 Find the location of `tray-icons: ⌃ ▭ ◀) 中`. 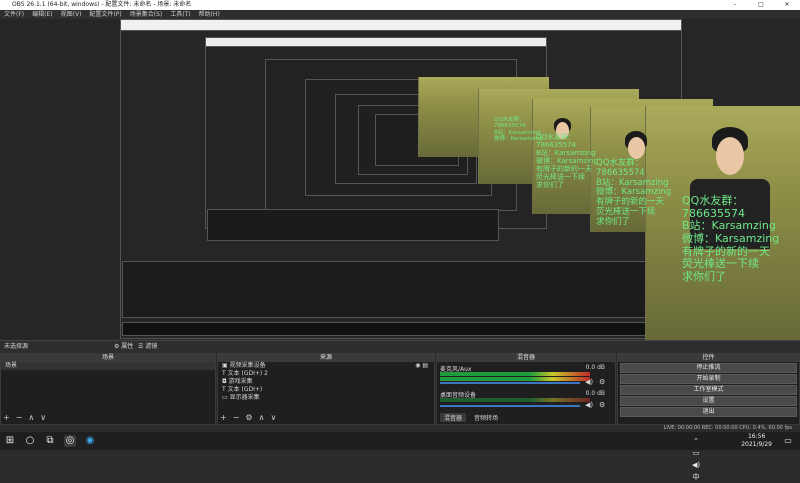

tray-icons: ⌃ ▭ ◀) 中 is located at coordinates (696, 458).